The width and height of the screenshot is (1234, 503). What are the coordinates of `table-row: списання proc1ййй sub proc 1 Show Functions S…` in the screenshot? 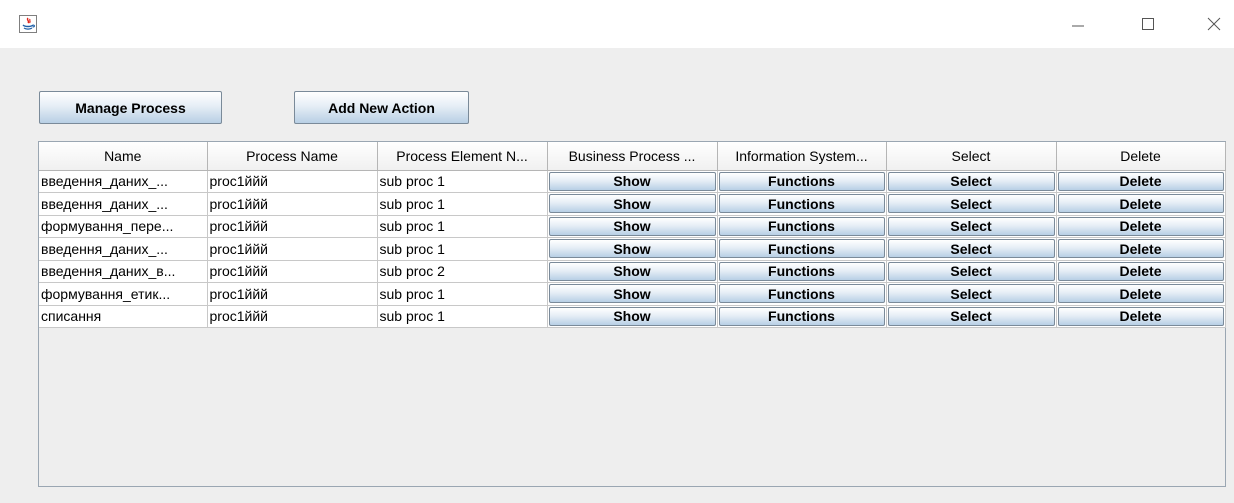 It's located at (632, 316).